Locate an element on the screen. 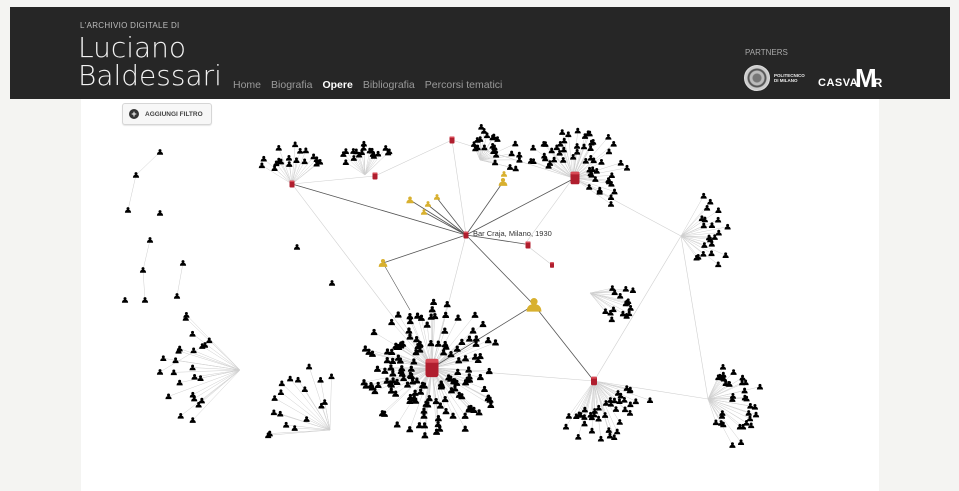  nav-bibliografia: Bibliografia is located at coordinates (389, 85).